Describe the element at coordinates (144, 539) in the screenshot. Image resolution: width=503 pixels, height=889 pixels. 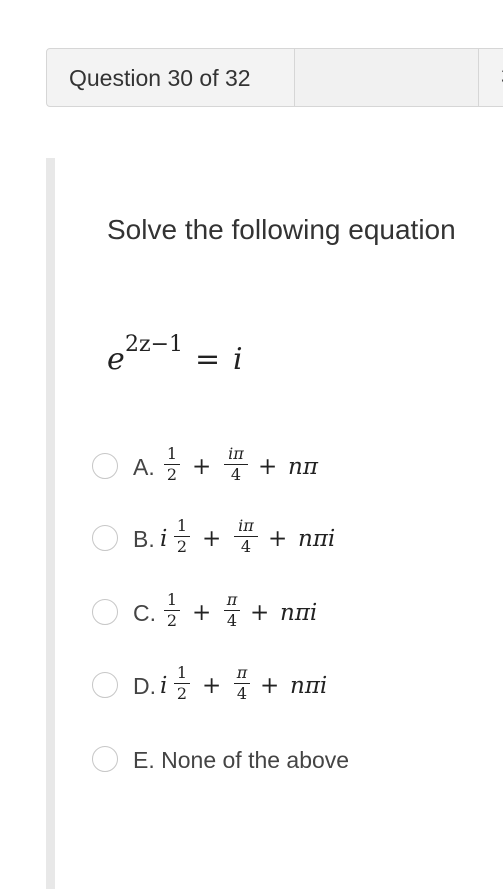
I see `option-letter: B.` at that location.